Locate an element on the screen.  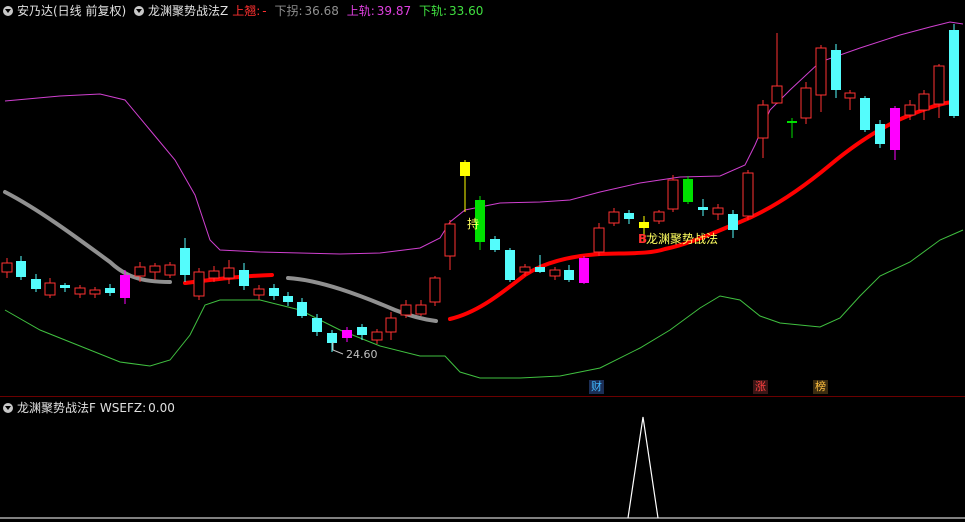
event-tag-zhang: 涨 is located at coordinates (760, 387).